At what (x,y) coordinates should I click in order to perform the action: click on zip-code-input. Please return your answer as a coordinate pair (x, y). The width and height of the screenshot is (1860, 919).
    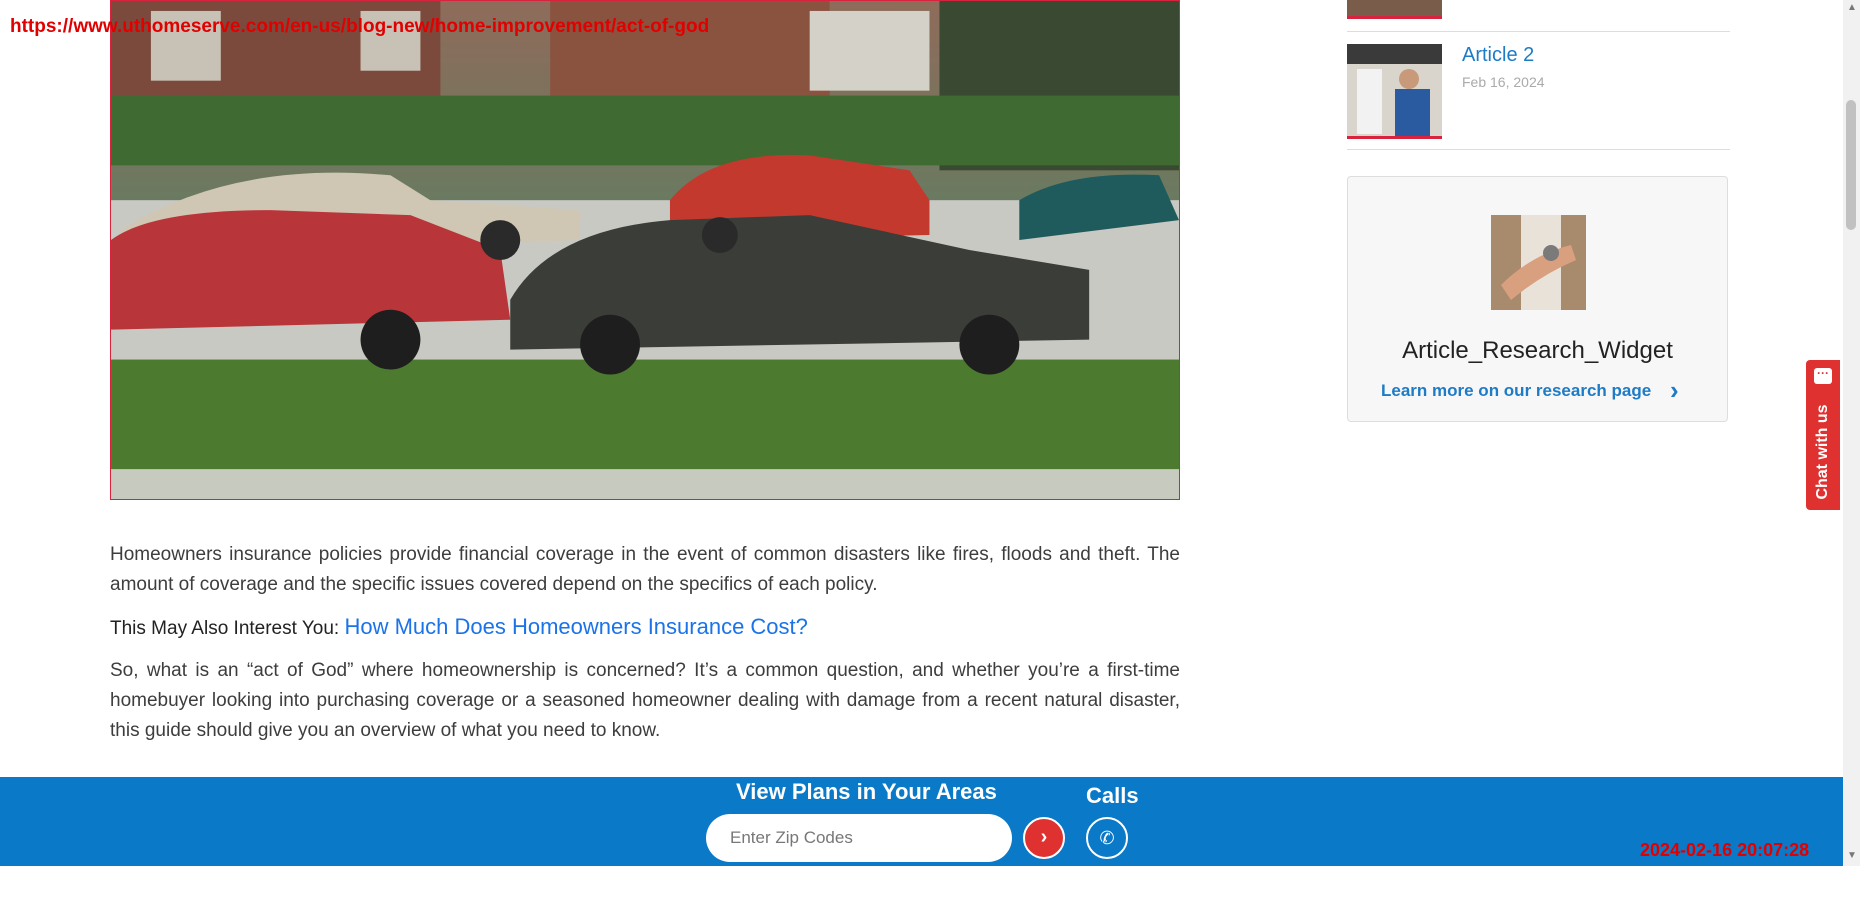
    Looking at the image, I should click on (859, 838).